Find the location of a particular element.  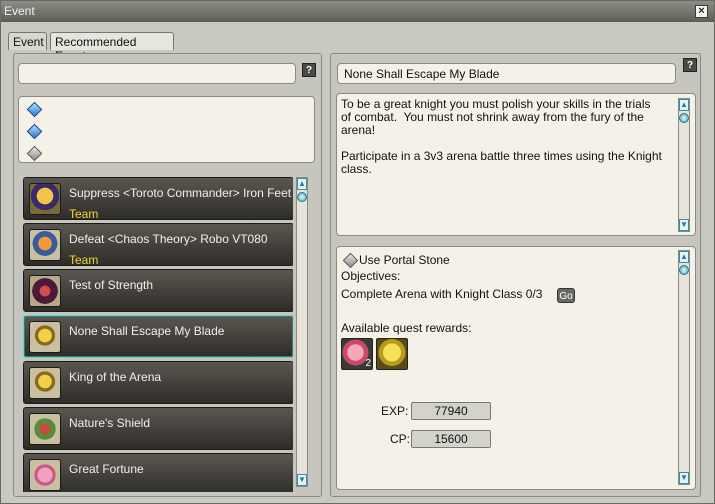

monster-icon is located at coordinates (45, 291).